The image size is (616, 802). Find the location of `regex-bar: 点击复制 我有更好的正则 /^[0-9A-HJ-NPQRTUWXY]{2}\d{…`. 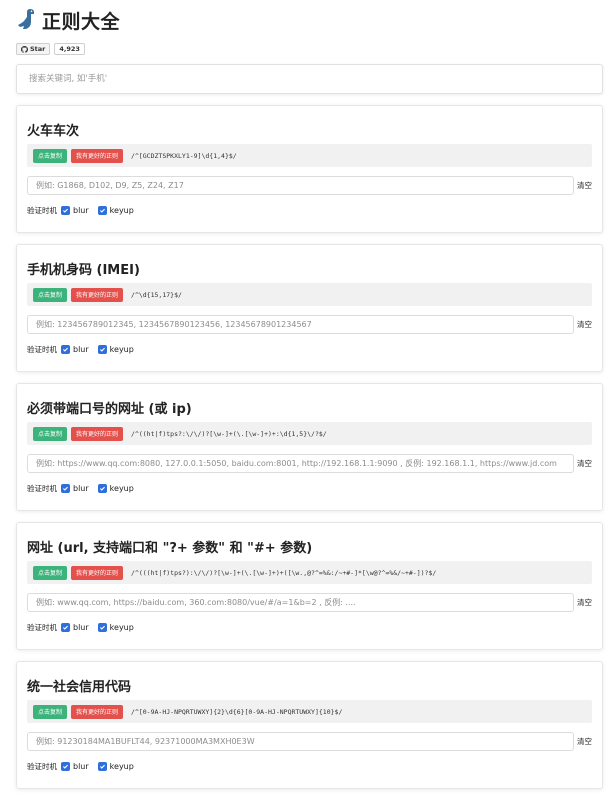

regex-bar: 点击复制 我有更好的正则 /^[0-9A-HJ-NPQRTUWXY]{2}\d{… is located at coordinates (309, 711).